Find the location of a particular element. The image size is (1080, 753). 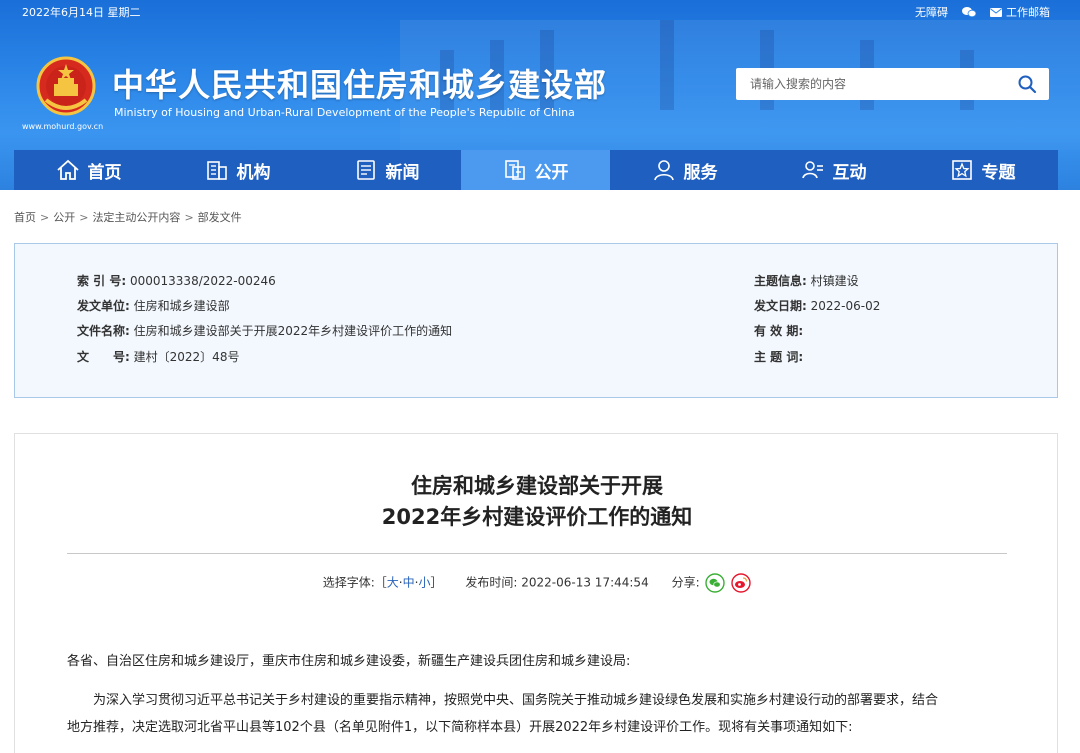

topic-icon is located at coordinates (961, 170).